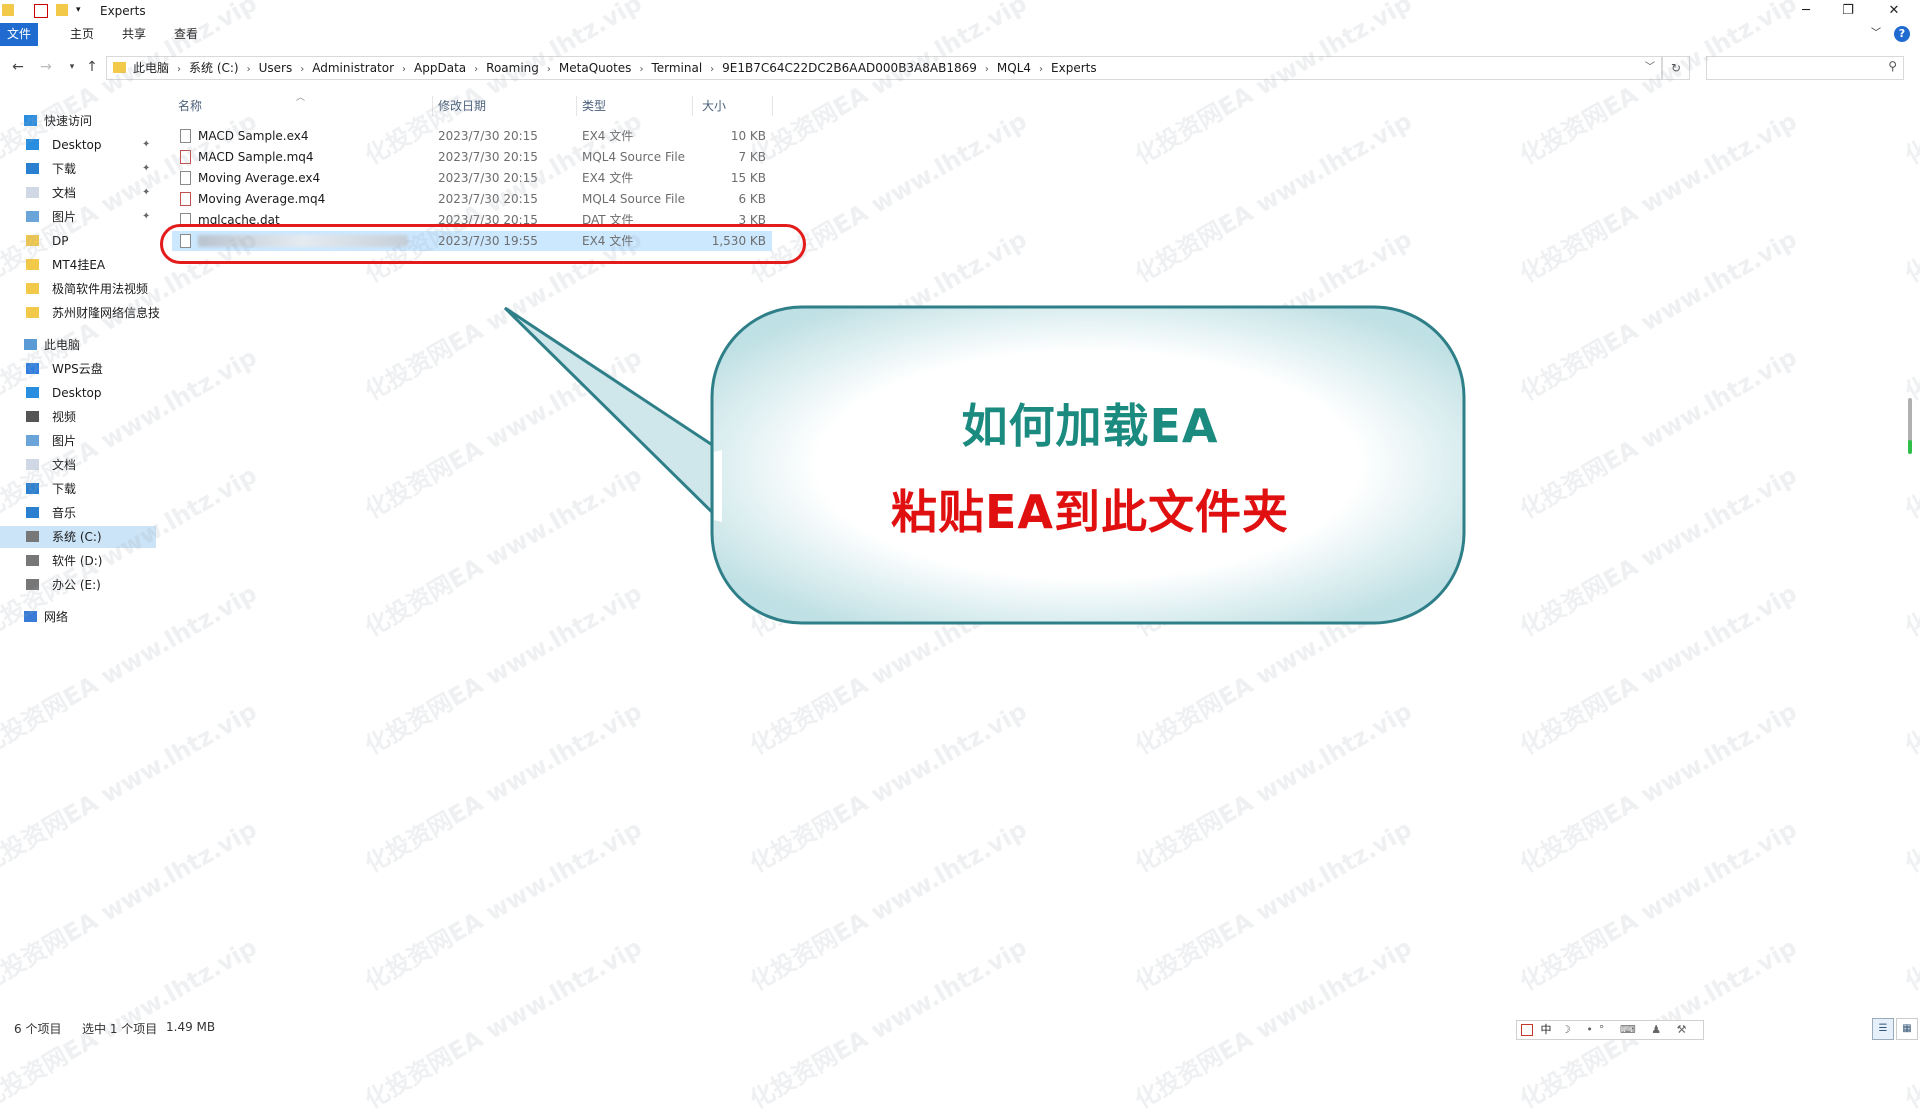 The image size is (1920, 1115). Describe the element at coordinates (612, 415) in the screenshot. I see `speech-bubble-tail` at that location.